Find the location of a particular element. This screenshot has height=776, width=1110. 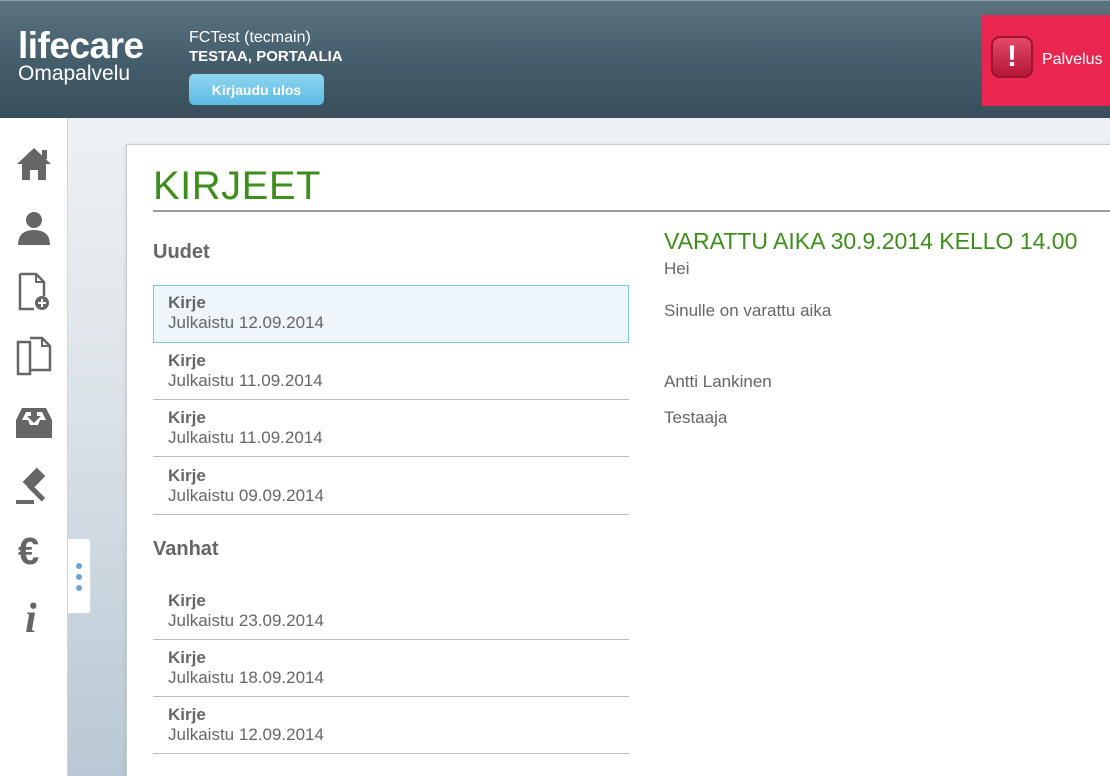

title-divider is located at coordinates (631, 211).